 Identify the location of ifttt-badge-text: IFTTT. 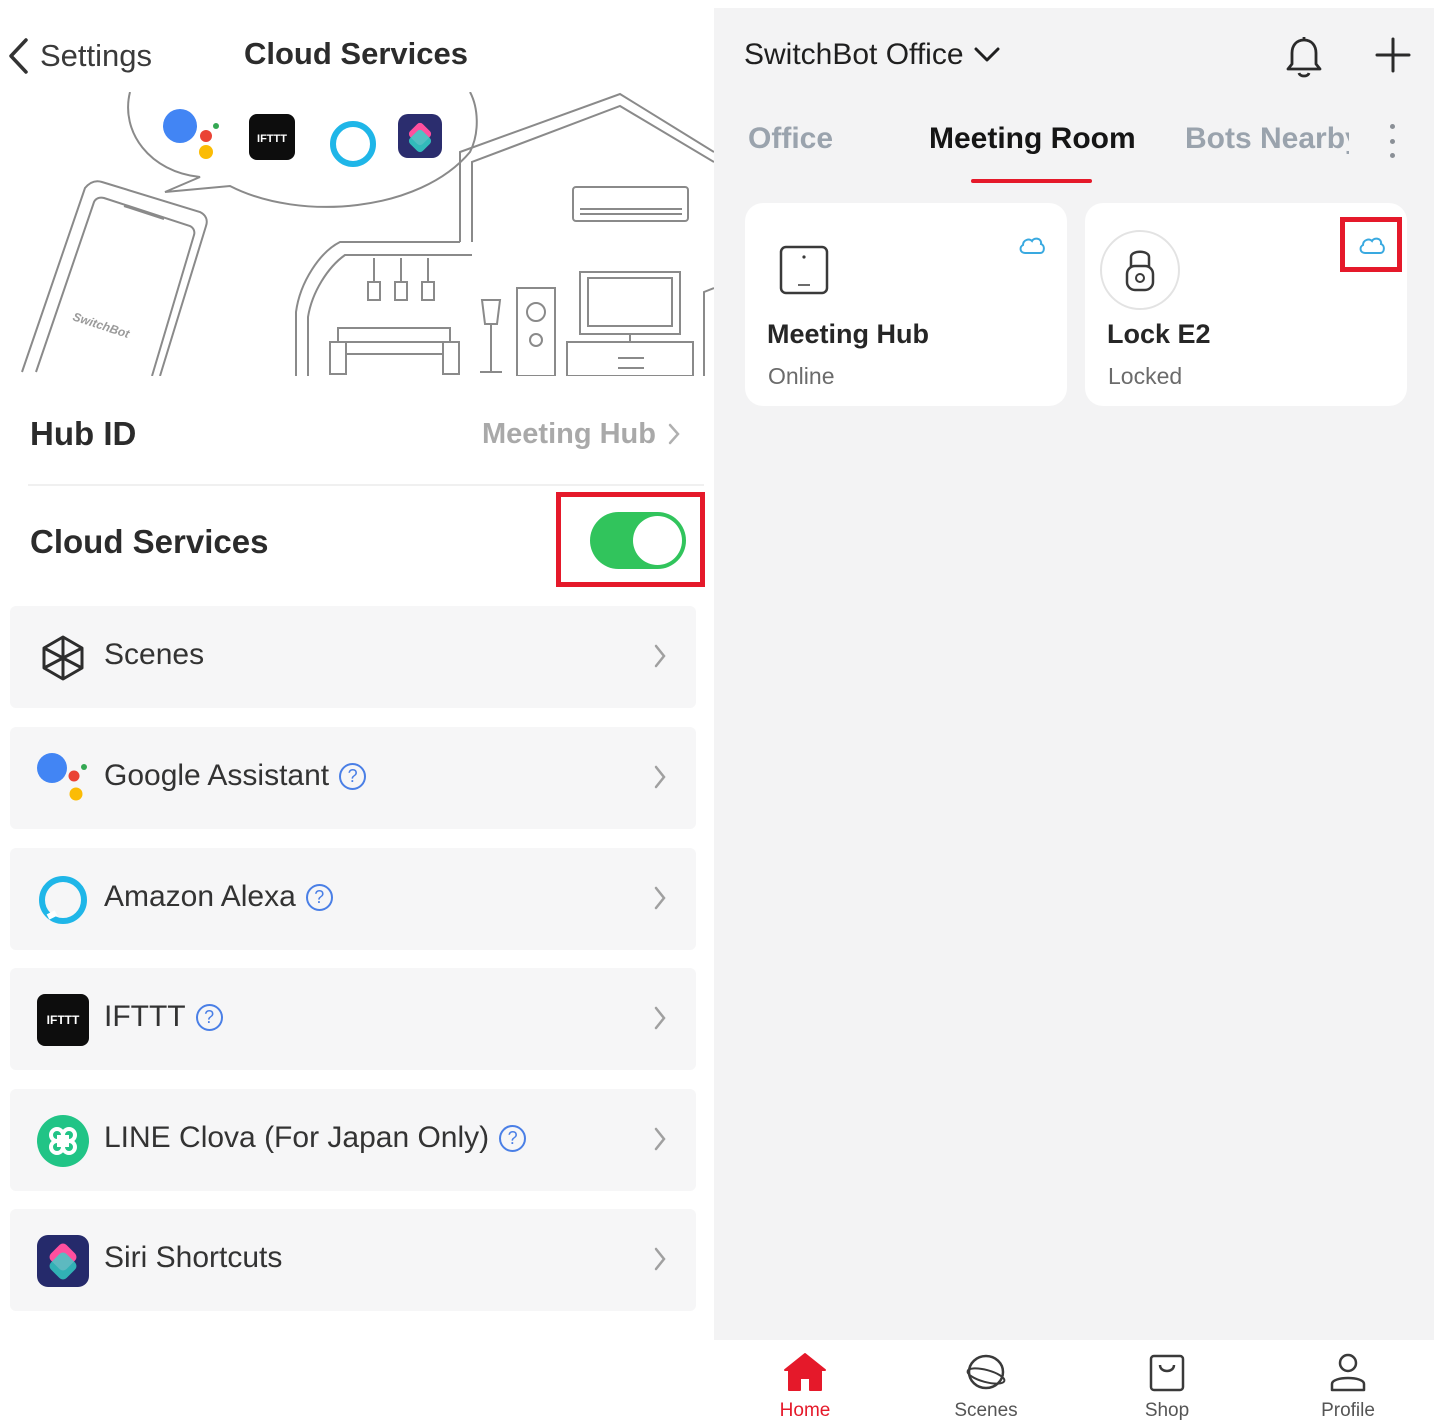
(63, 1020).